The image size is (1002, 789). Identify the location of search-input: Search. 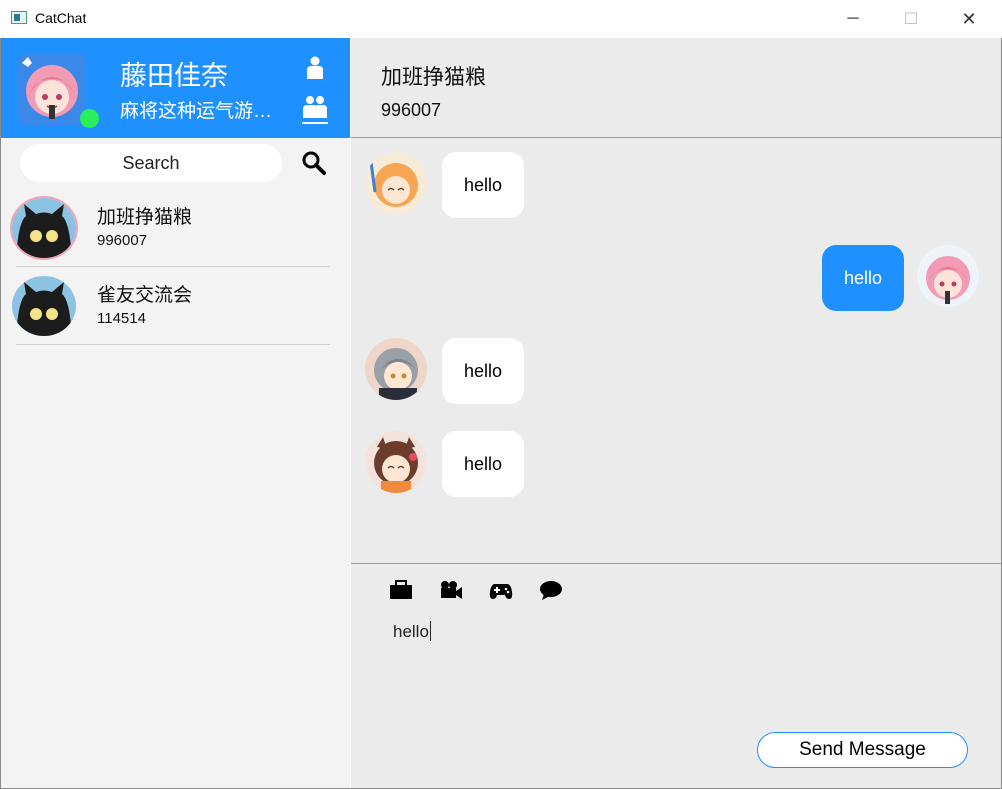
(151, 163).